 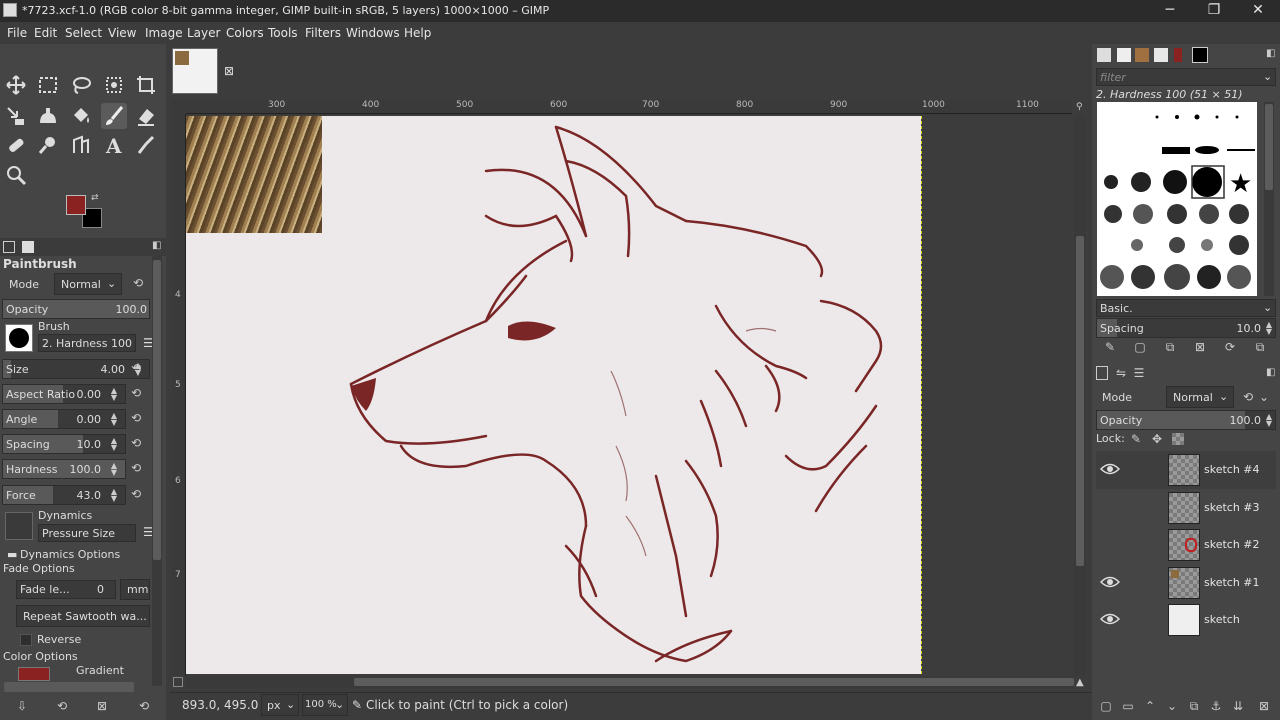 I want to click on mode-select: Normal ⌄, so click(x=88, y=284).